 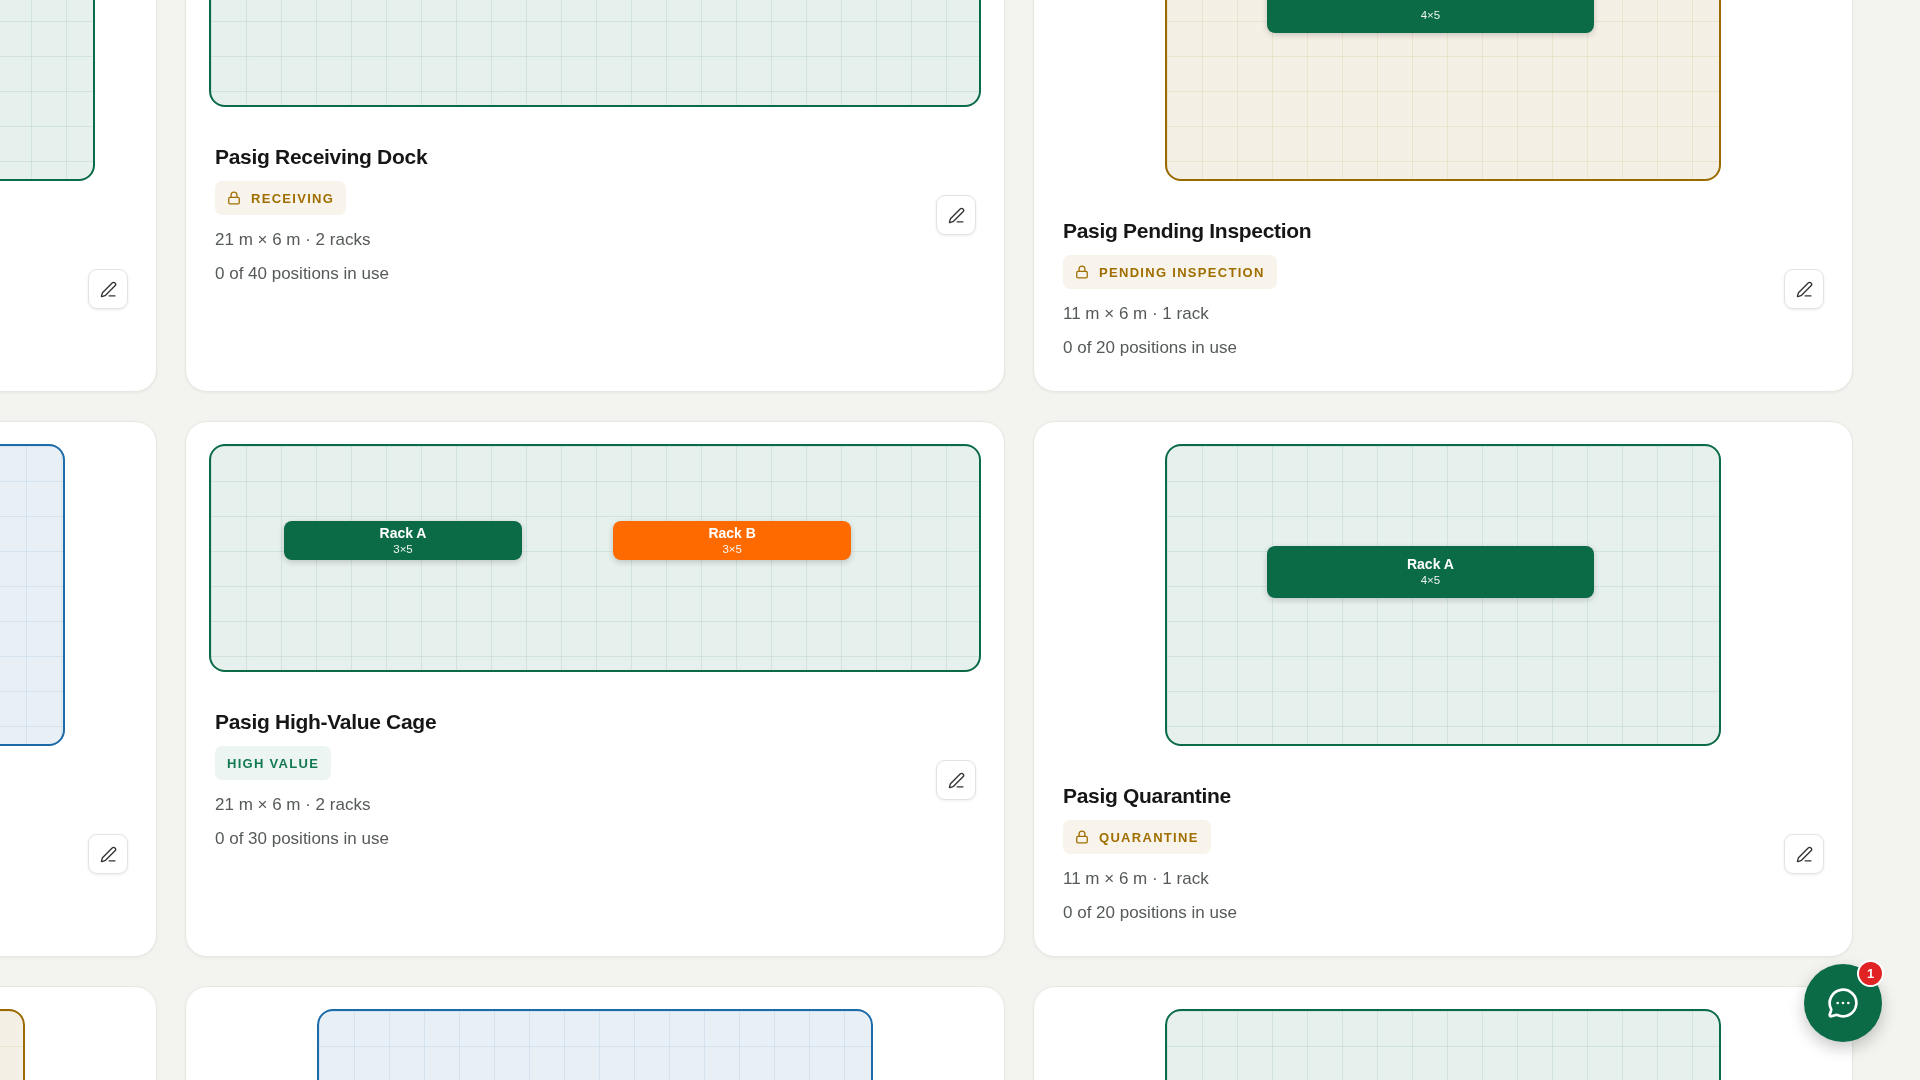 What do you see at coordinates (293, 198) in the screenshot?
I see `status-label: RECEIVING` at bounding box center [293, 198].